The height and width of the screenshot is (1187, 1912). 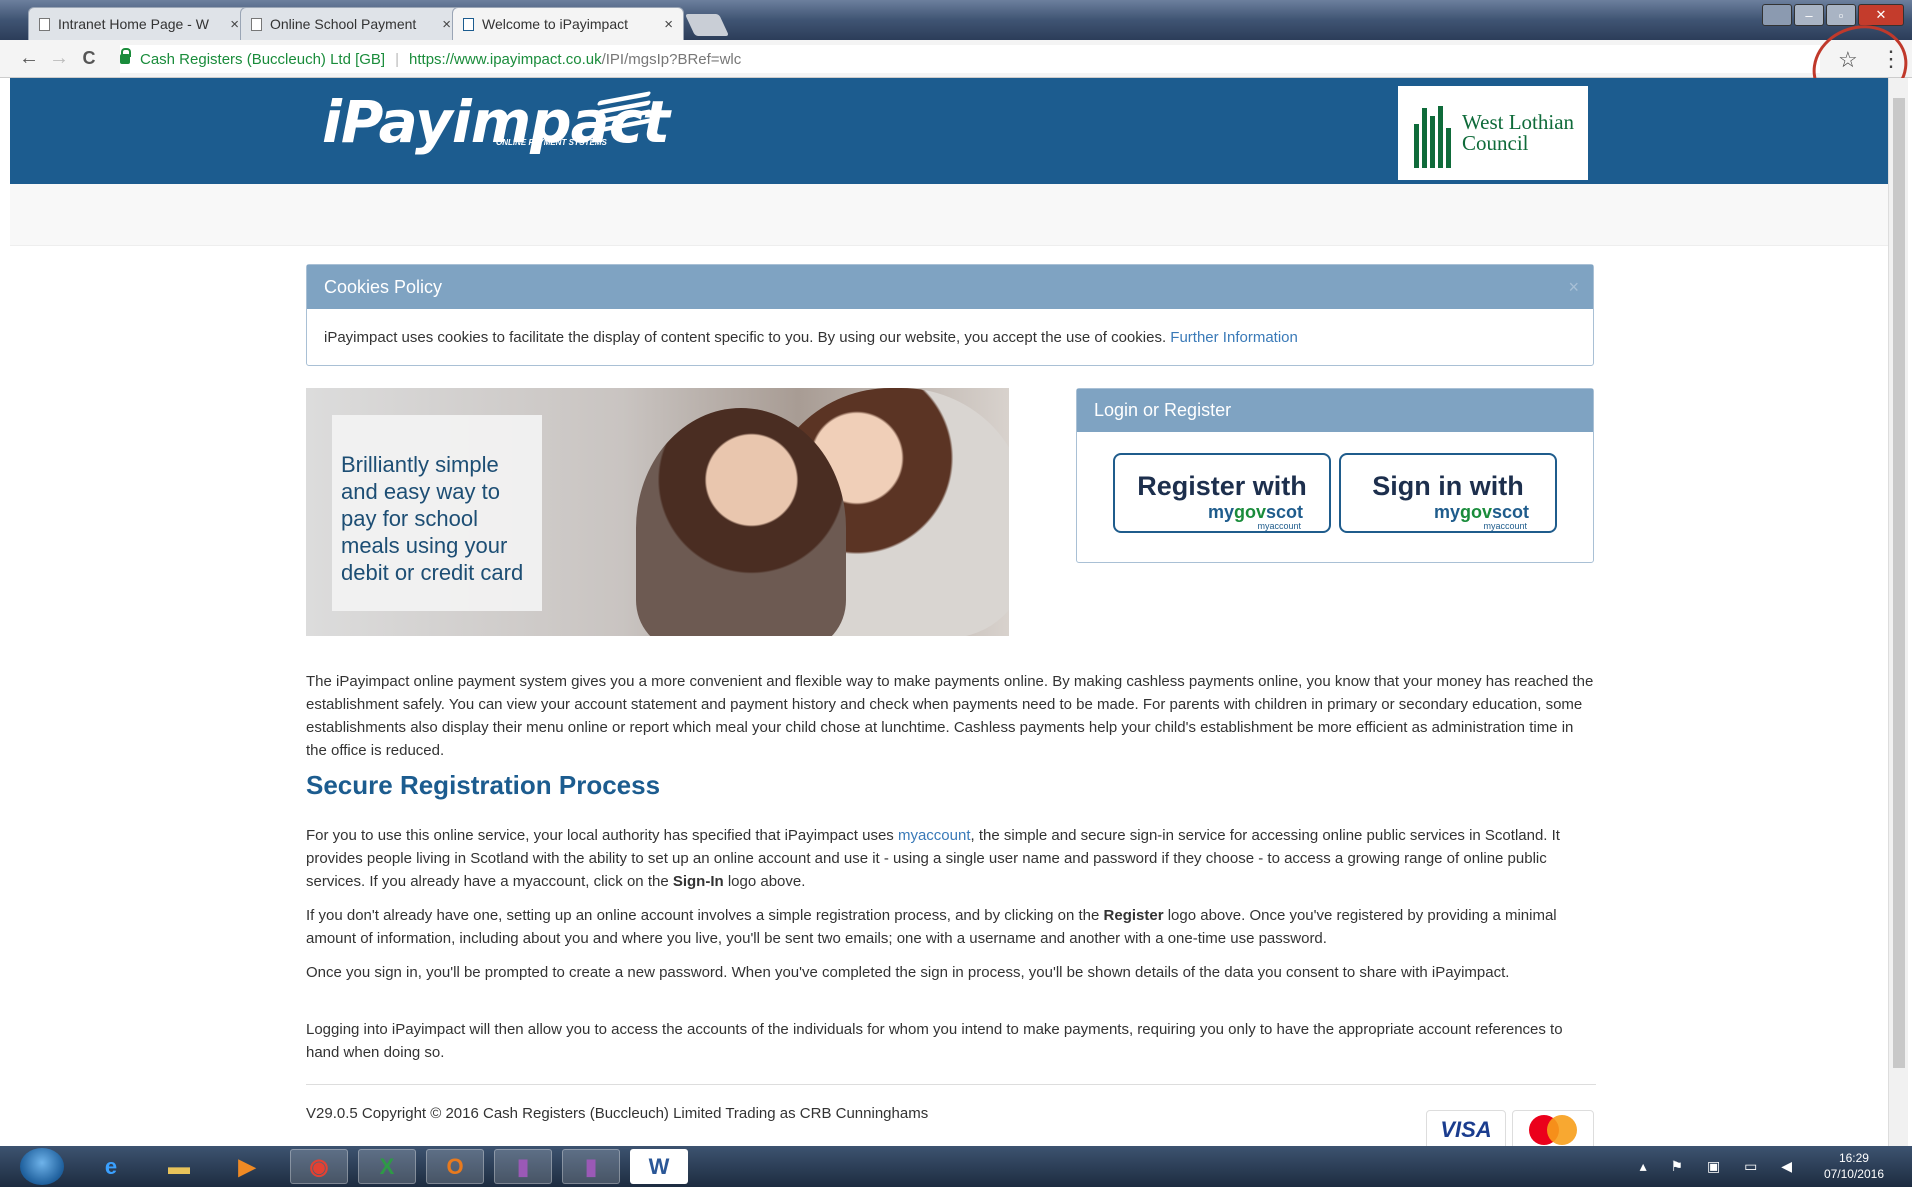 I want to click on scrollbar-thumb, so click(x=1899, y=583).